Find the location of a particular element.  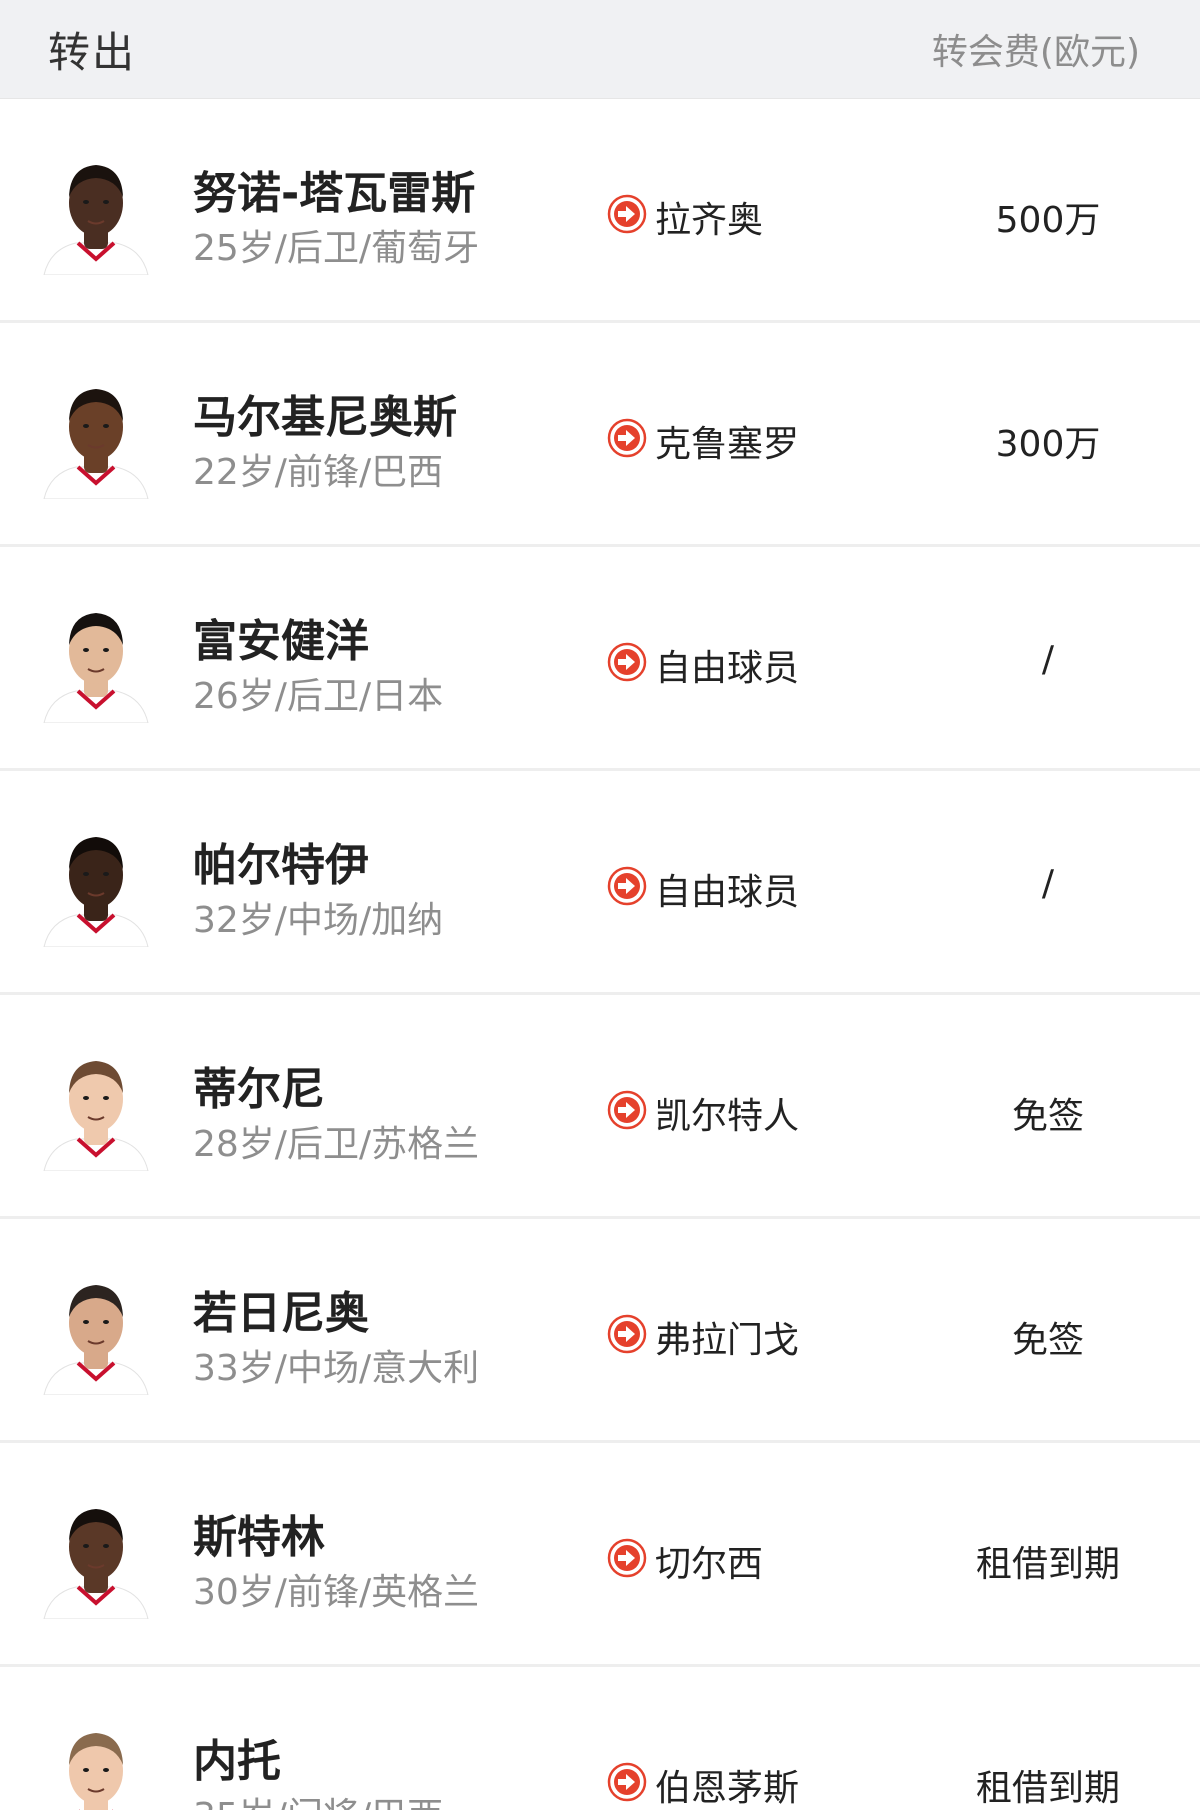

player-info: 30岁/前锋/英格兰 is located at coordinates (336, 1592).